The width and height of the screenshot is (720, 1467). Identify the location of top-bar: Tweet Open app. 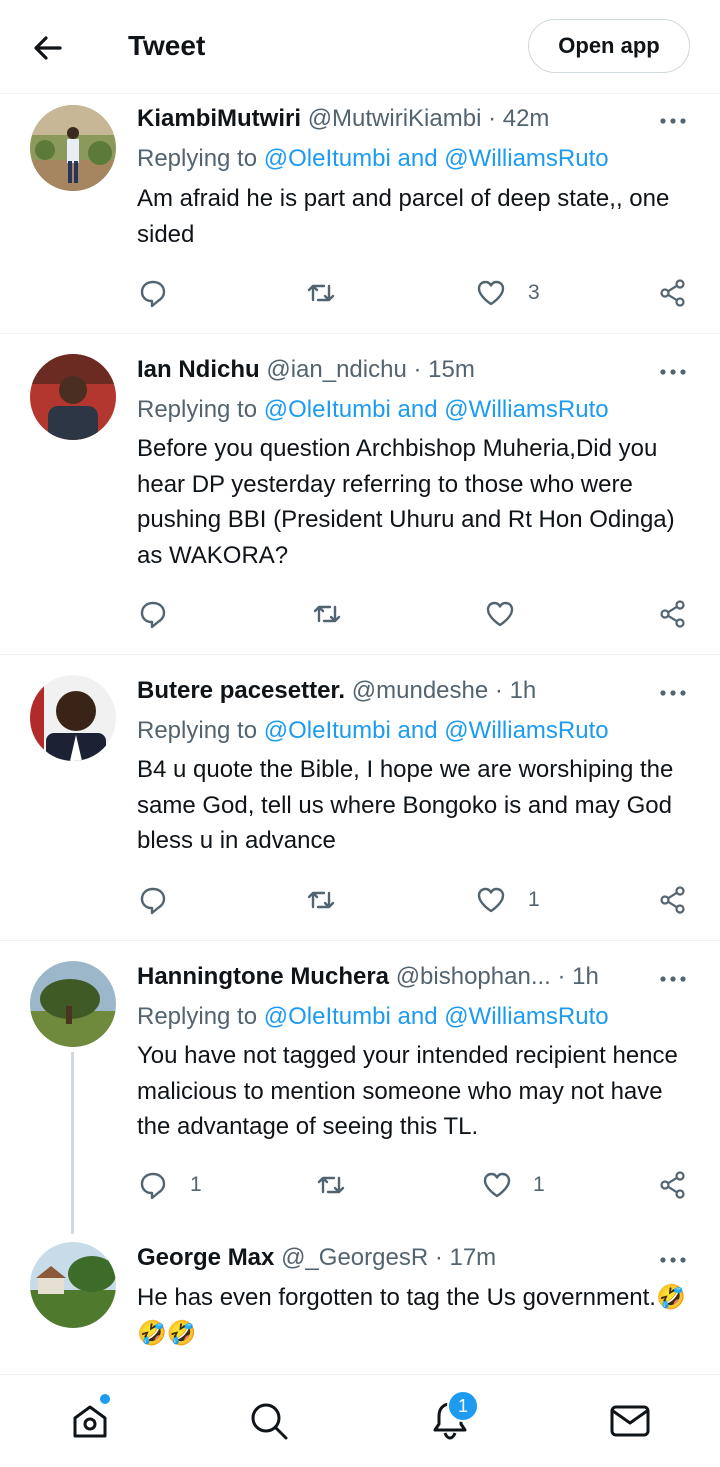
(360, 47).